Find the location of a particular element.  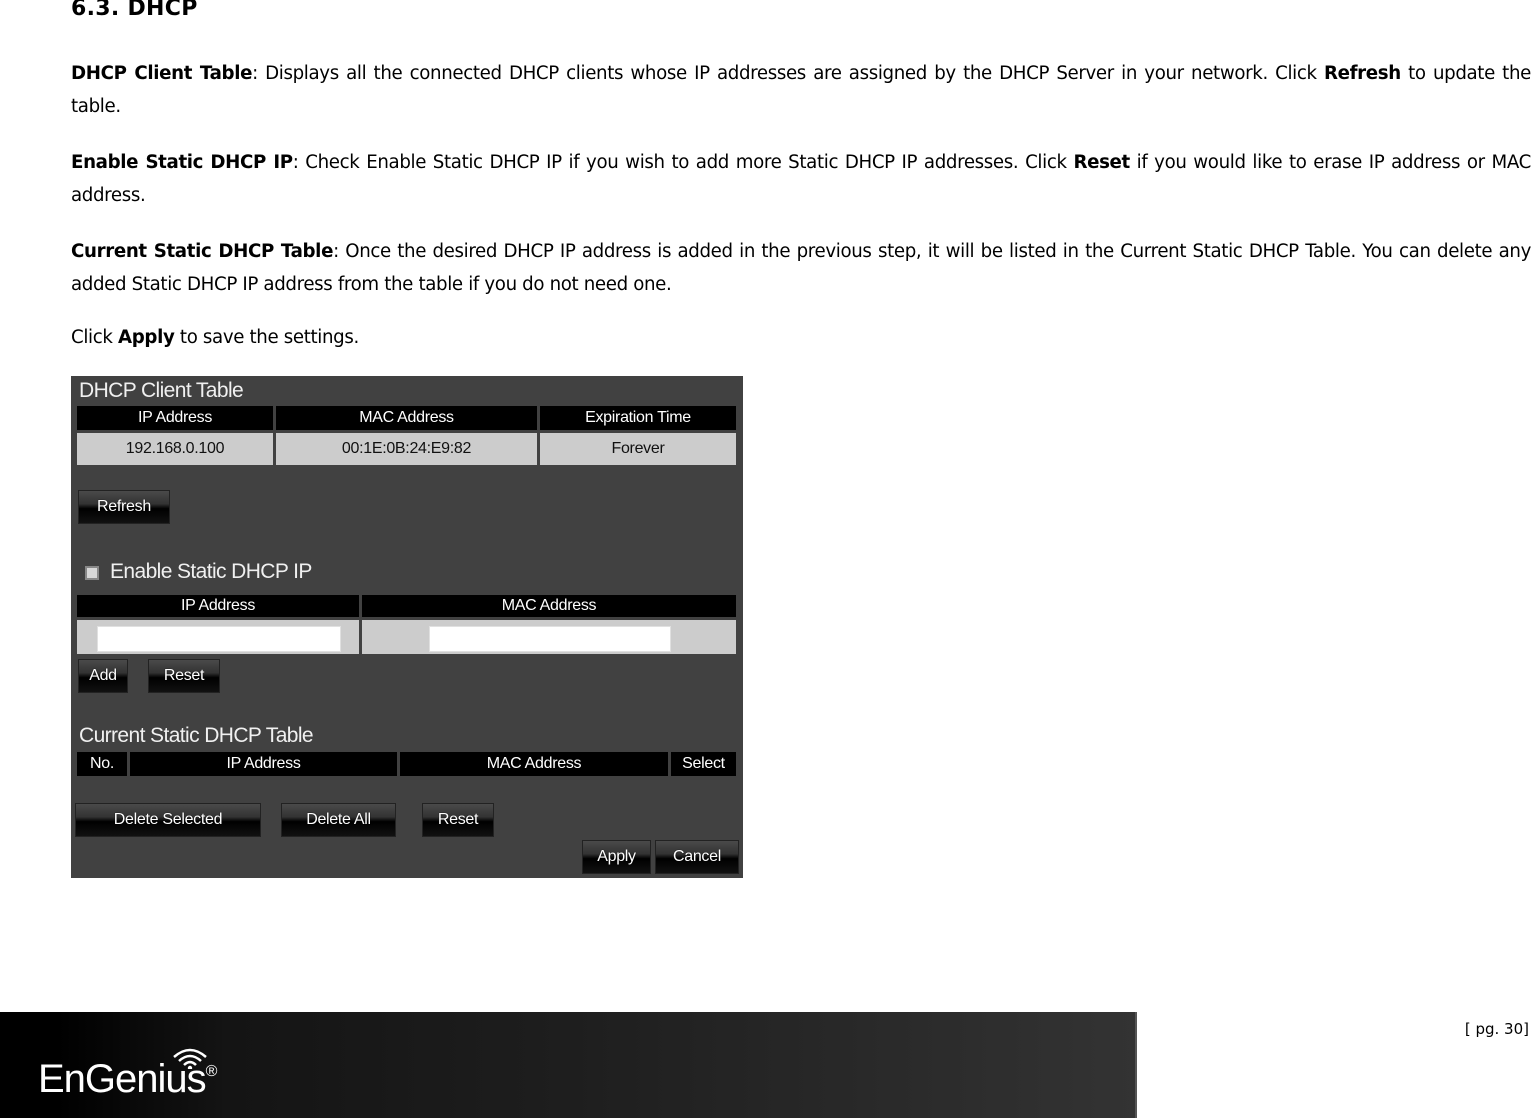

text: Click is located at coordinates (95, 337).